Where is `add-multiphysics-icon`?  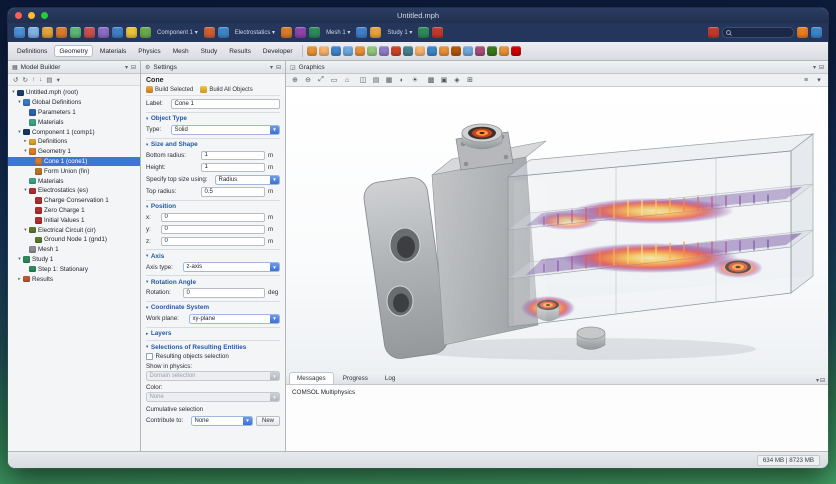
add-multiphysics-icon is located at coordinates (301, 32).